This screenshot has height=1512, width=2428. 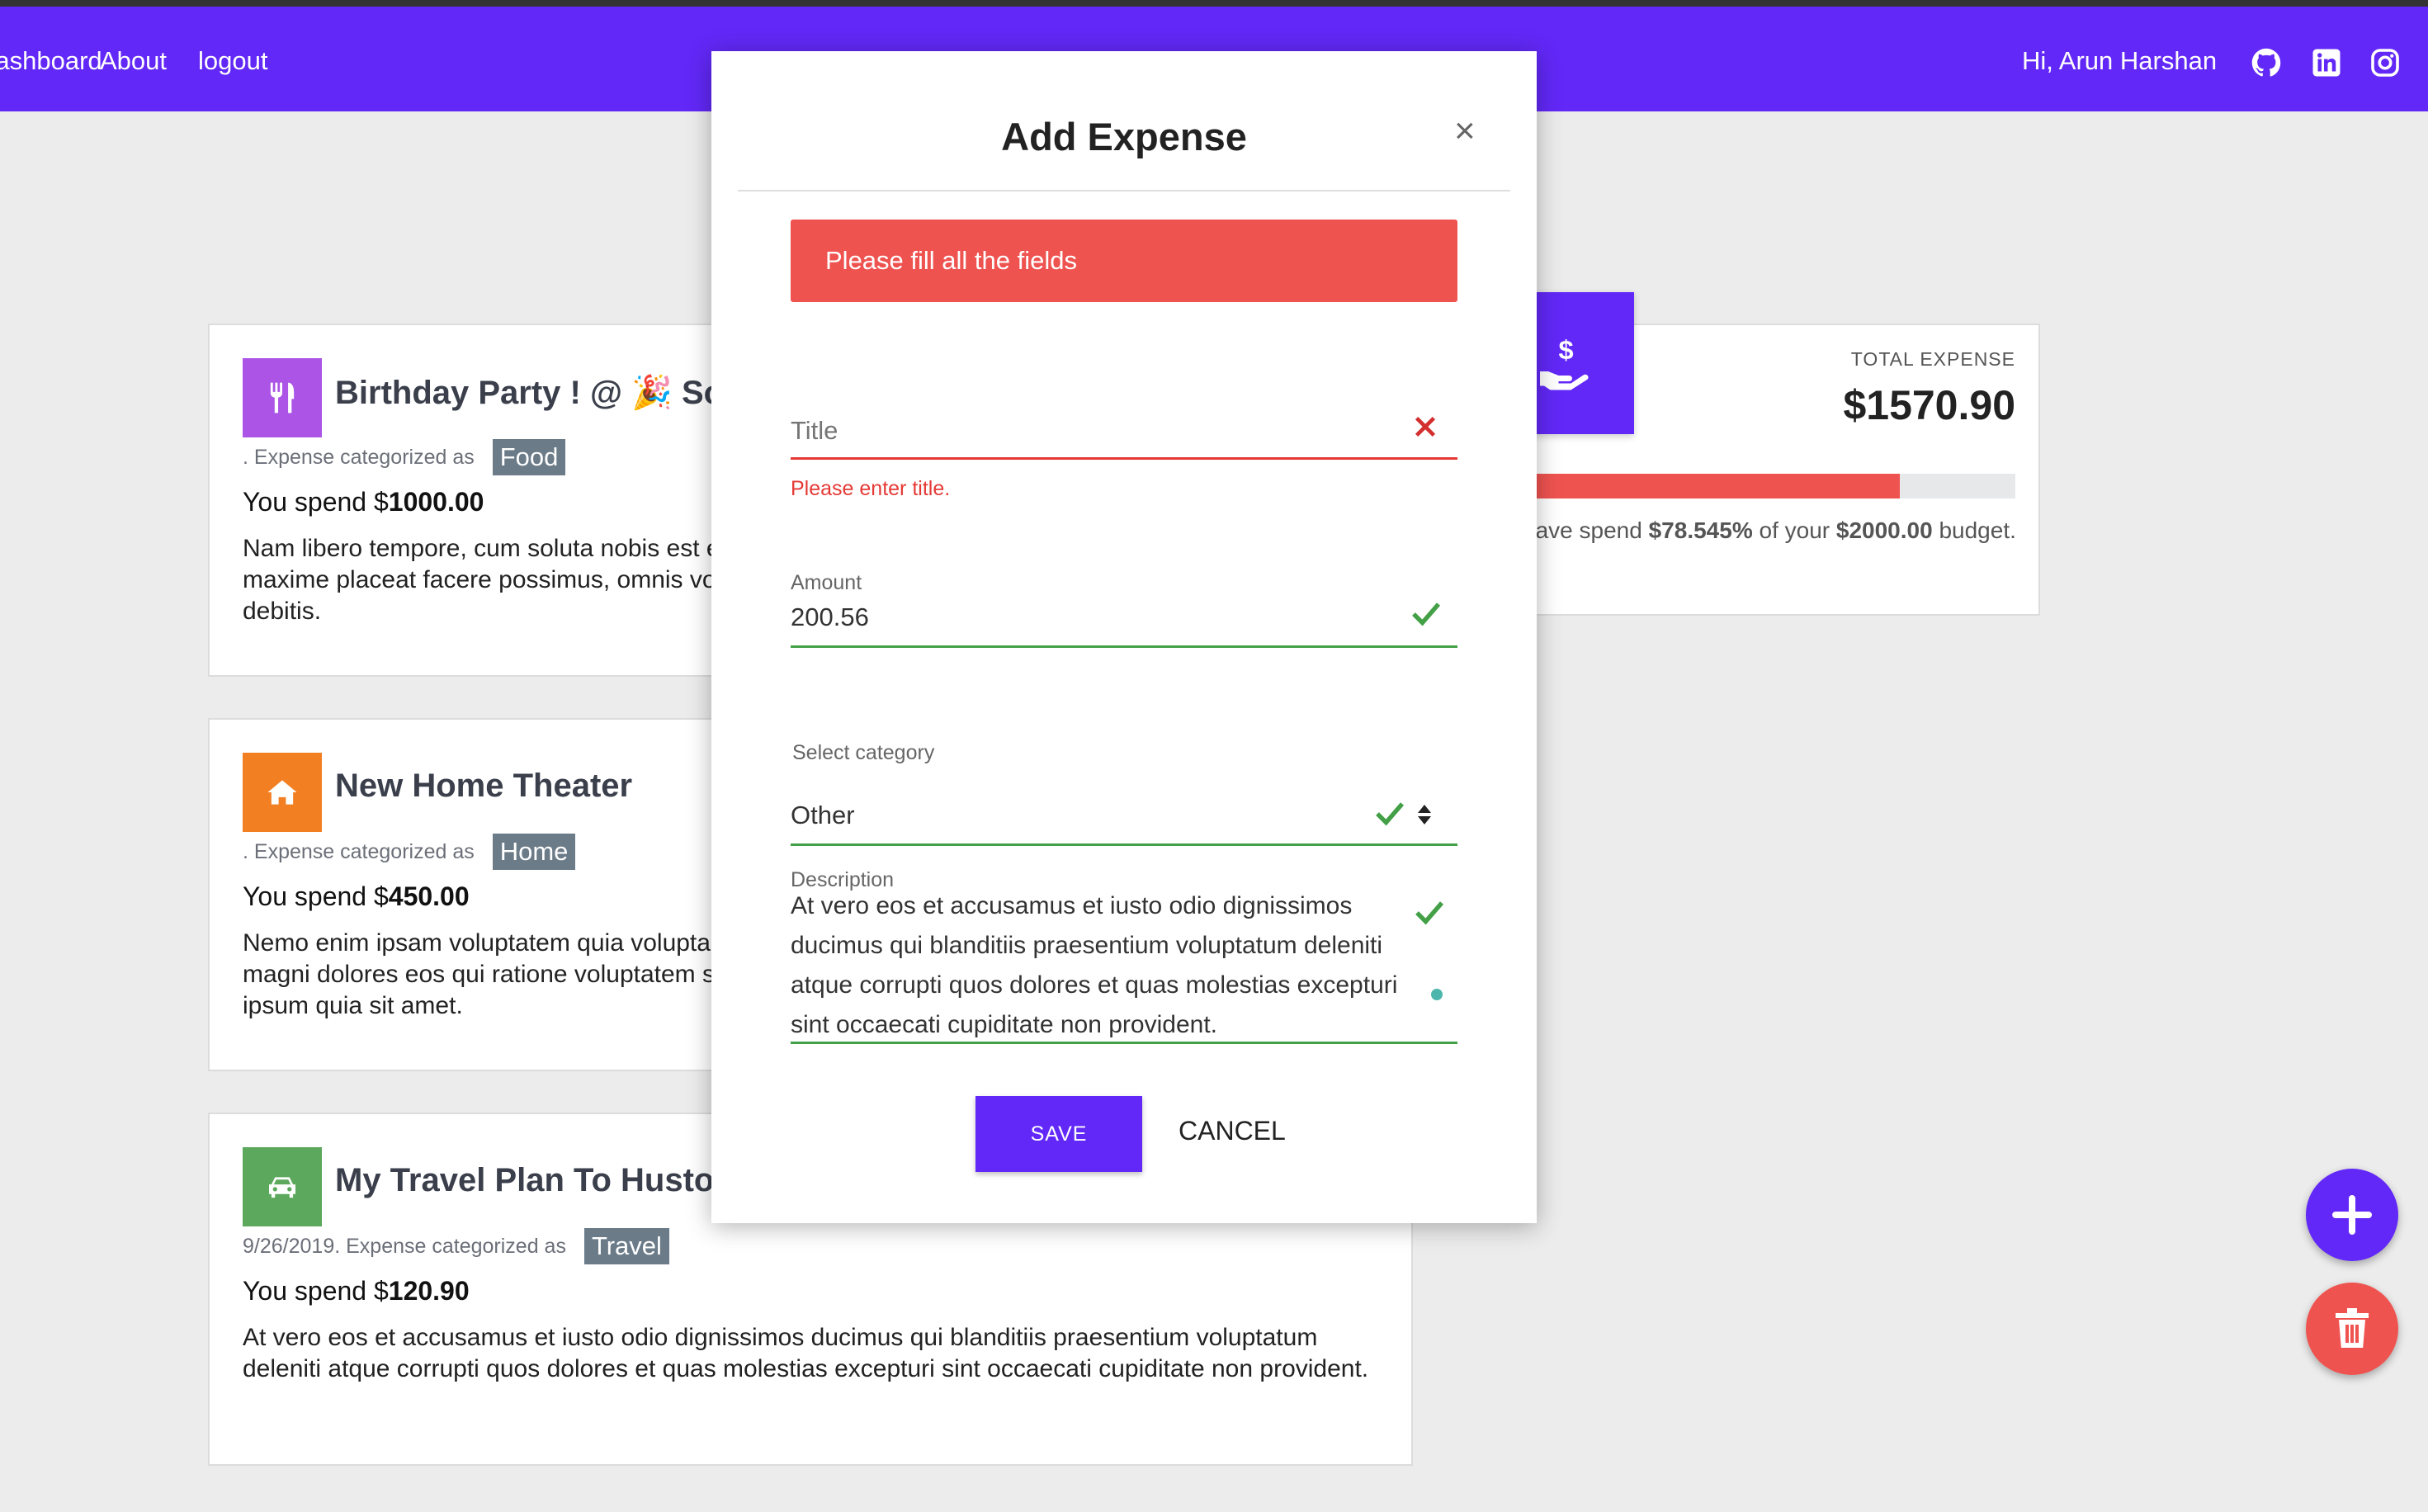 I want to click on category-value: Other, so click(x=823, y=815).